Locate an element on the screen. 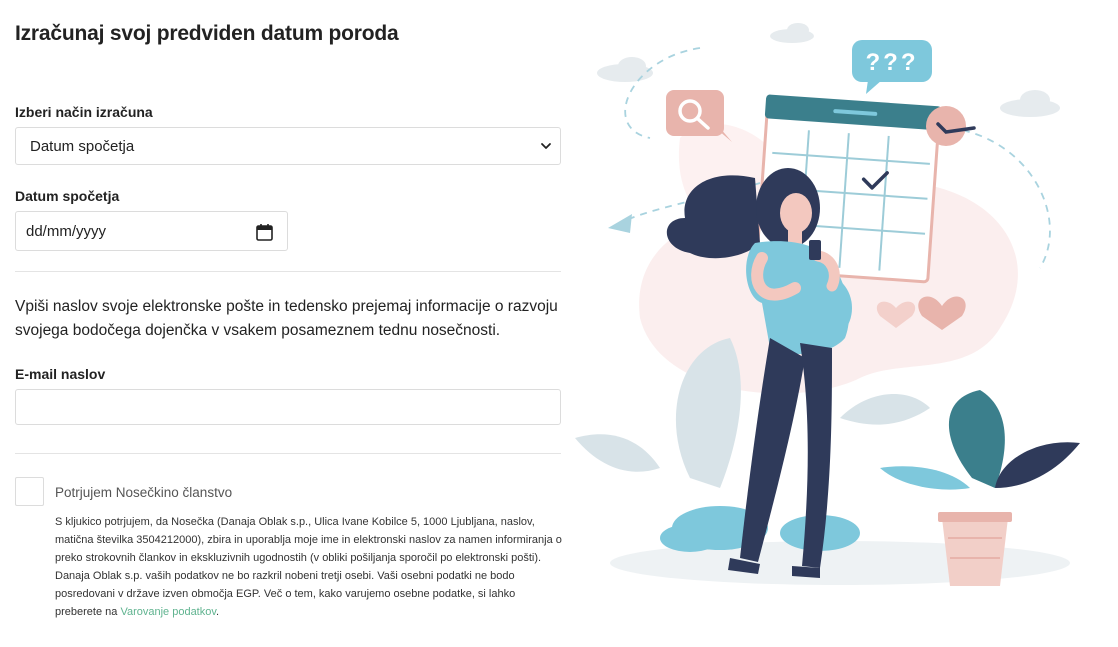 The width and height of the screenshot is (1118, 647). membership-checkbox is located at coordinates (29, 491).